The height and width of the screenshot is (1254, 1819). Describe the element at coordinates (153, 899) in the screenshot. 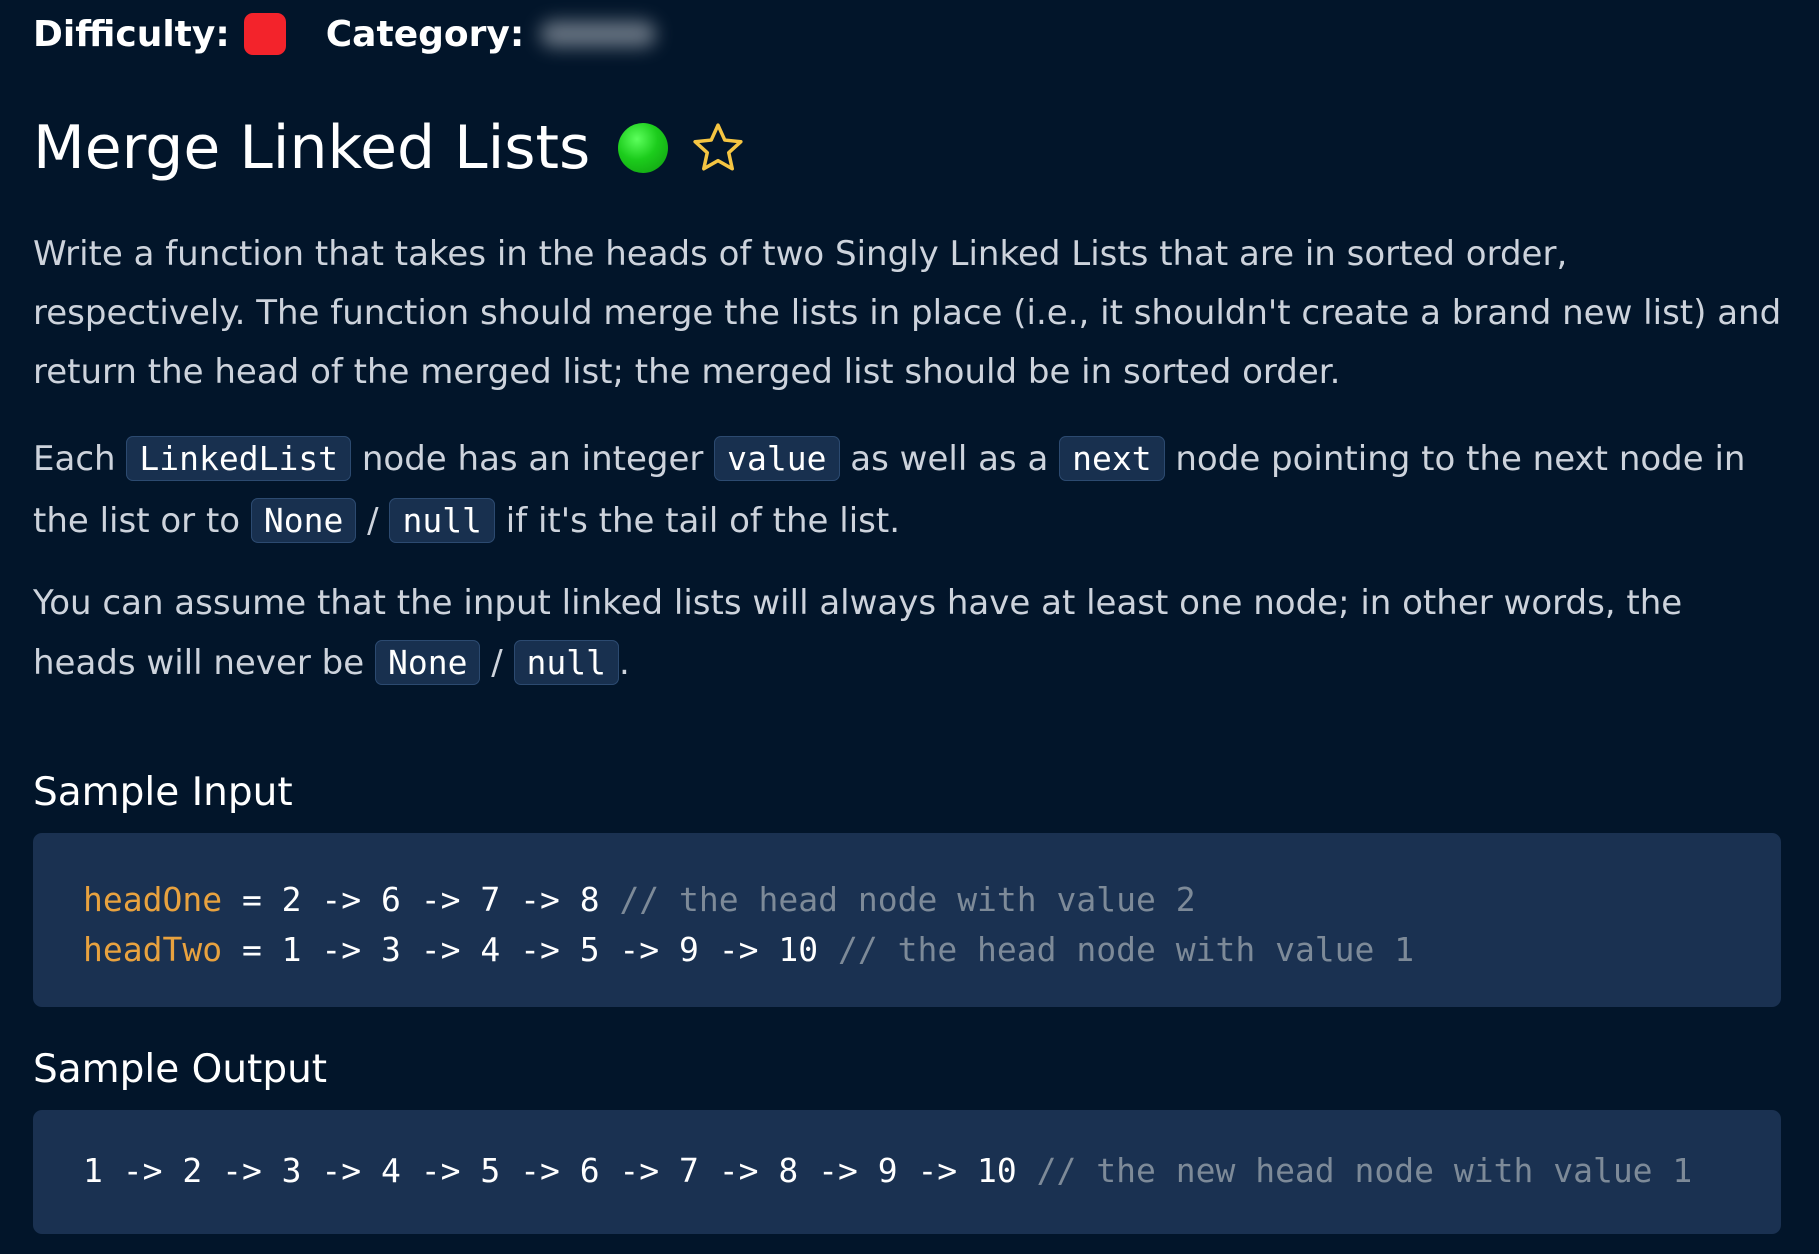

I see `code-variable: headOne` at that location.